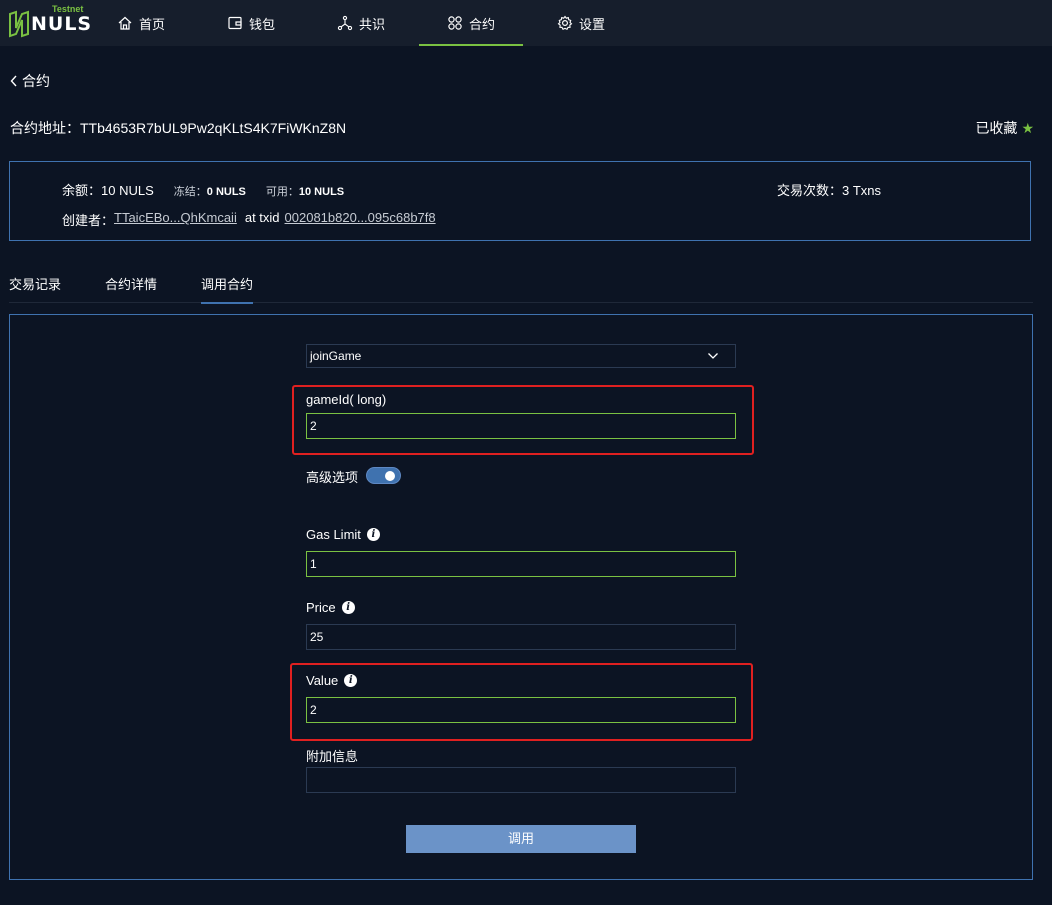 The height and width of the screenshot is (905, 1052). Describe the element at coordinates (127, 190) in the screenshot. I see `balance-value: 10 NULS` at that location.